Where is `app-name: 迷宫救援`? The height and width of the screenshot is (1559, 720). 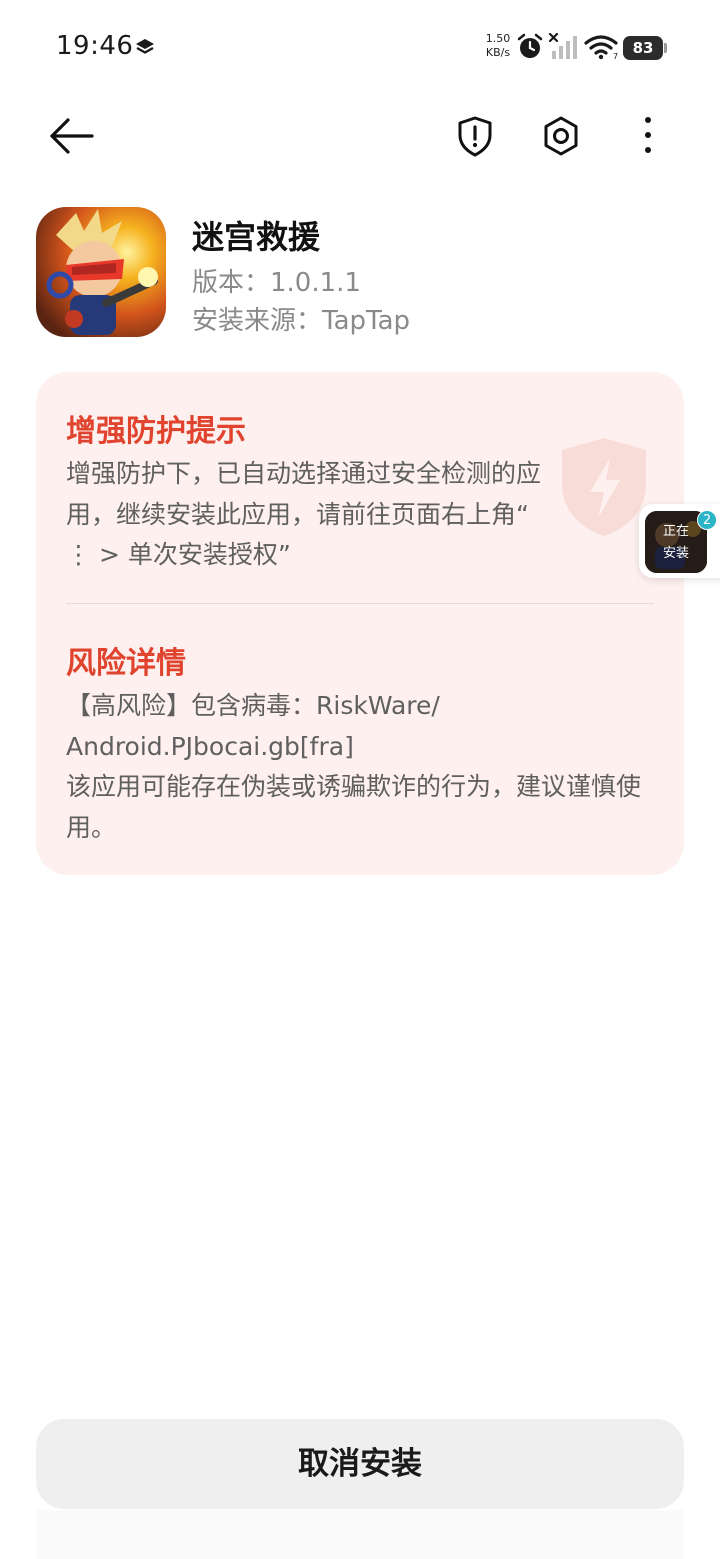 app-name: 迷宫救援 is located at coordinates (256, 237).